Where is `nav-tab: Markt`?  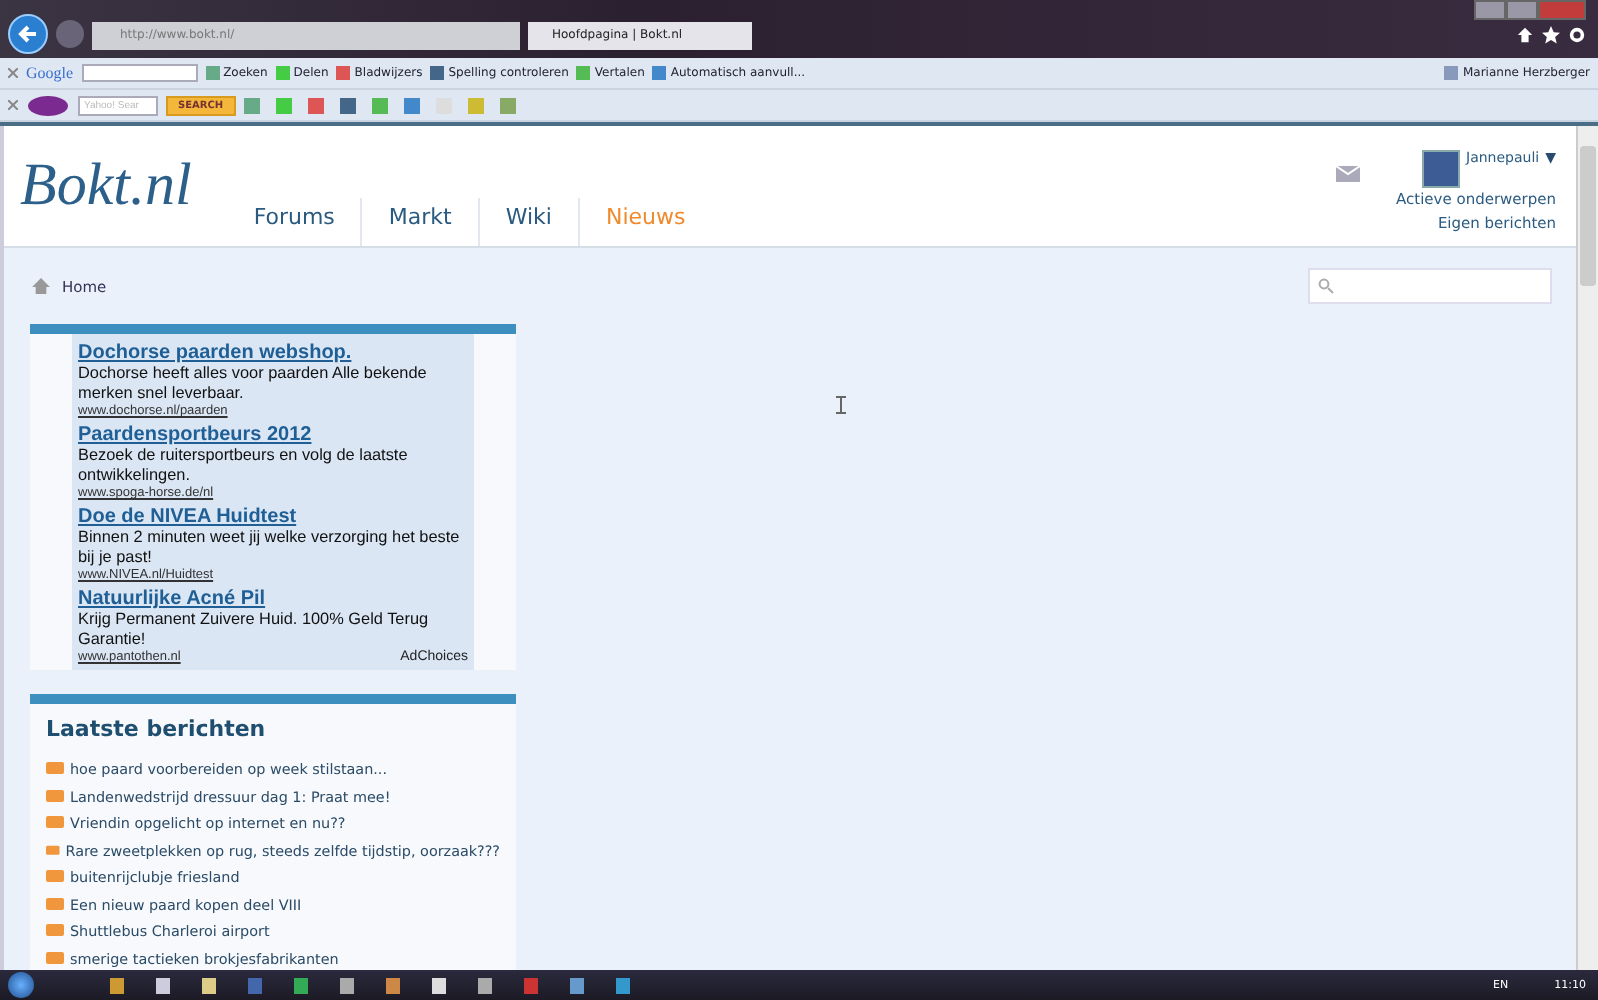 nav-tab: Markt is located at coordinates (419, 222).